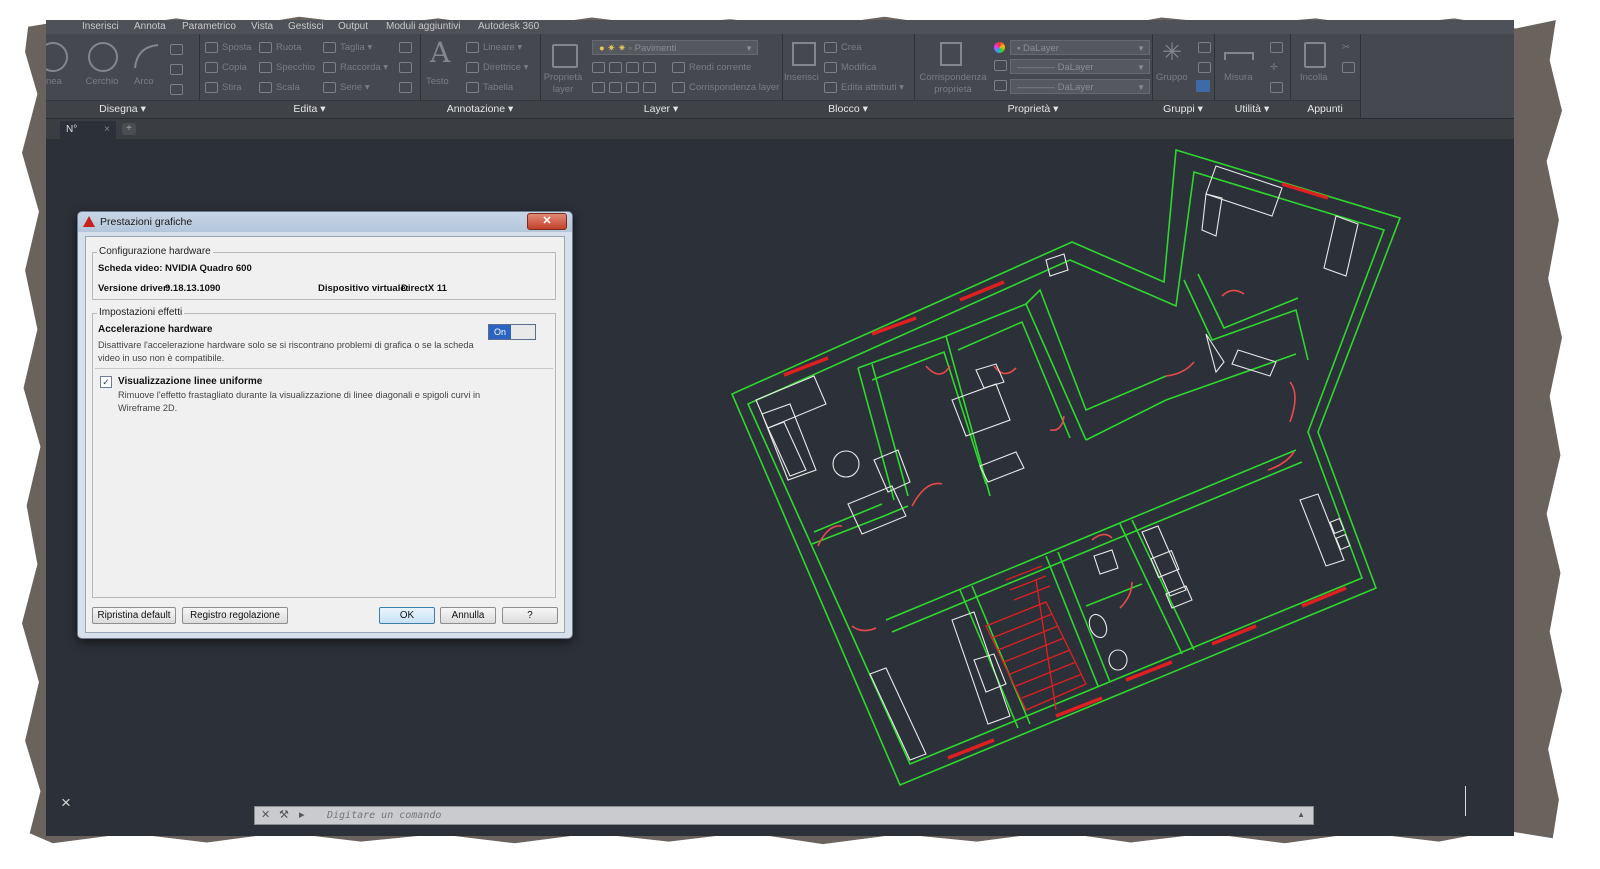  I want to click on reset-defaults-button: Ripristina default, so click(134, 615).